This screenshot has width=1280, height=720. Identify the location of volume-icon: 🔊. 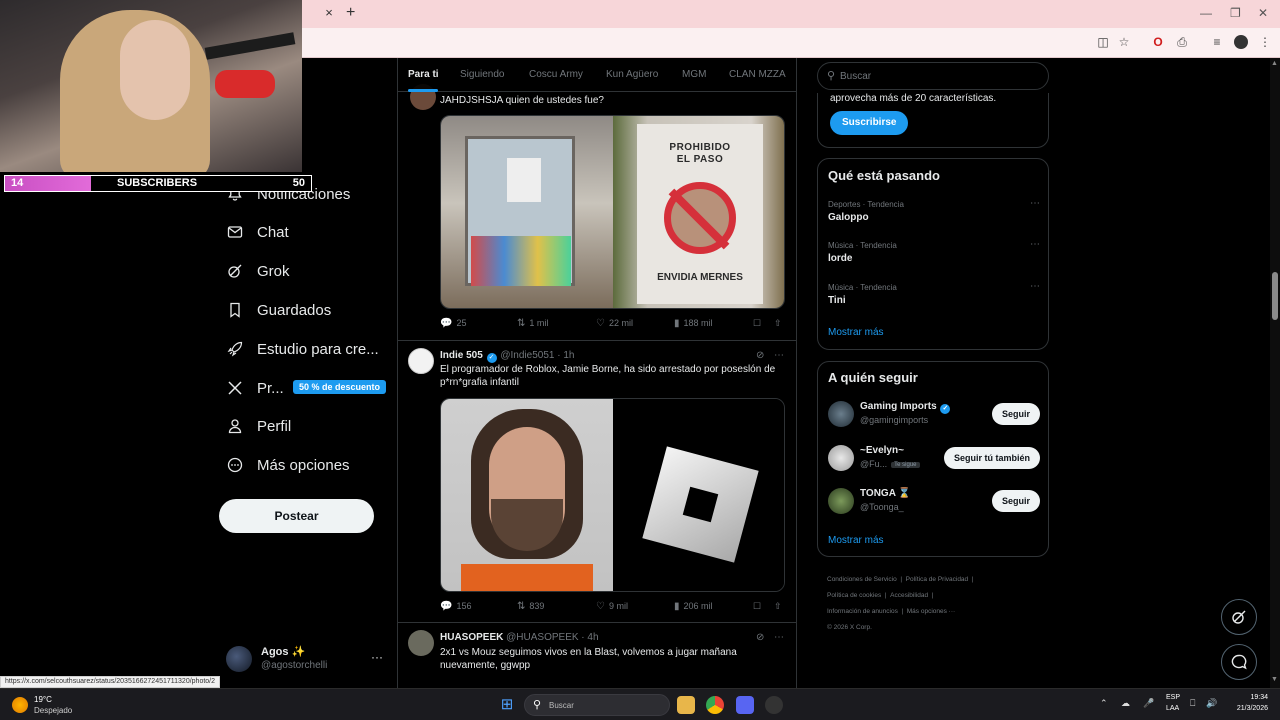
(1211, 703).